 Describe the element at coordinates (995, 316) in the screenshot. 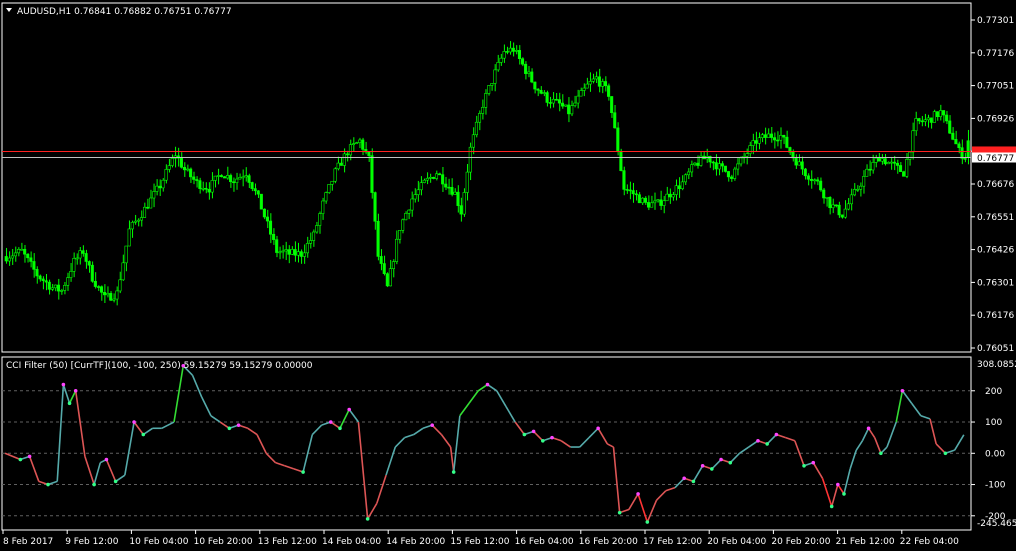

I see `price-tick-label: 0.76176` at that location.